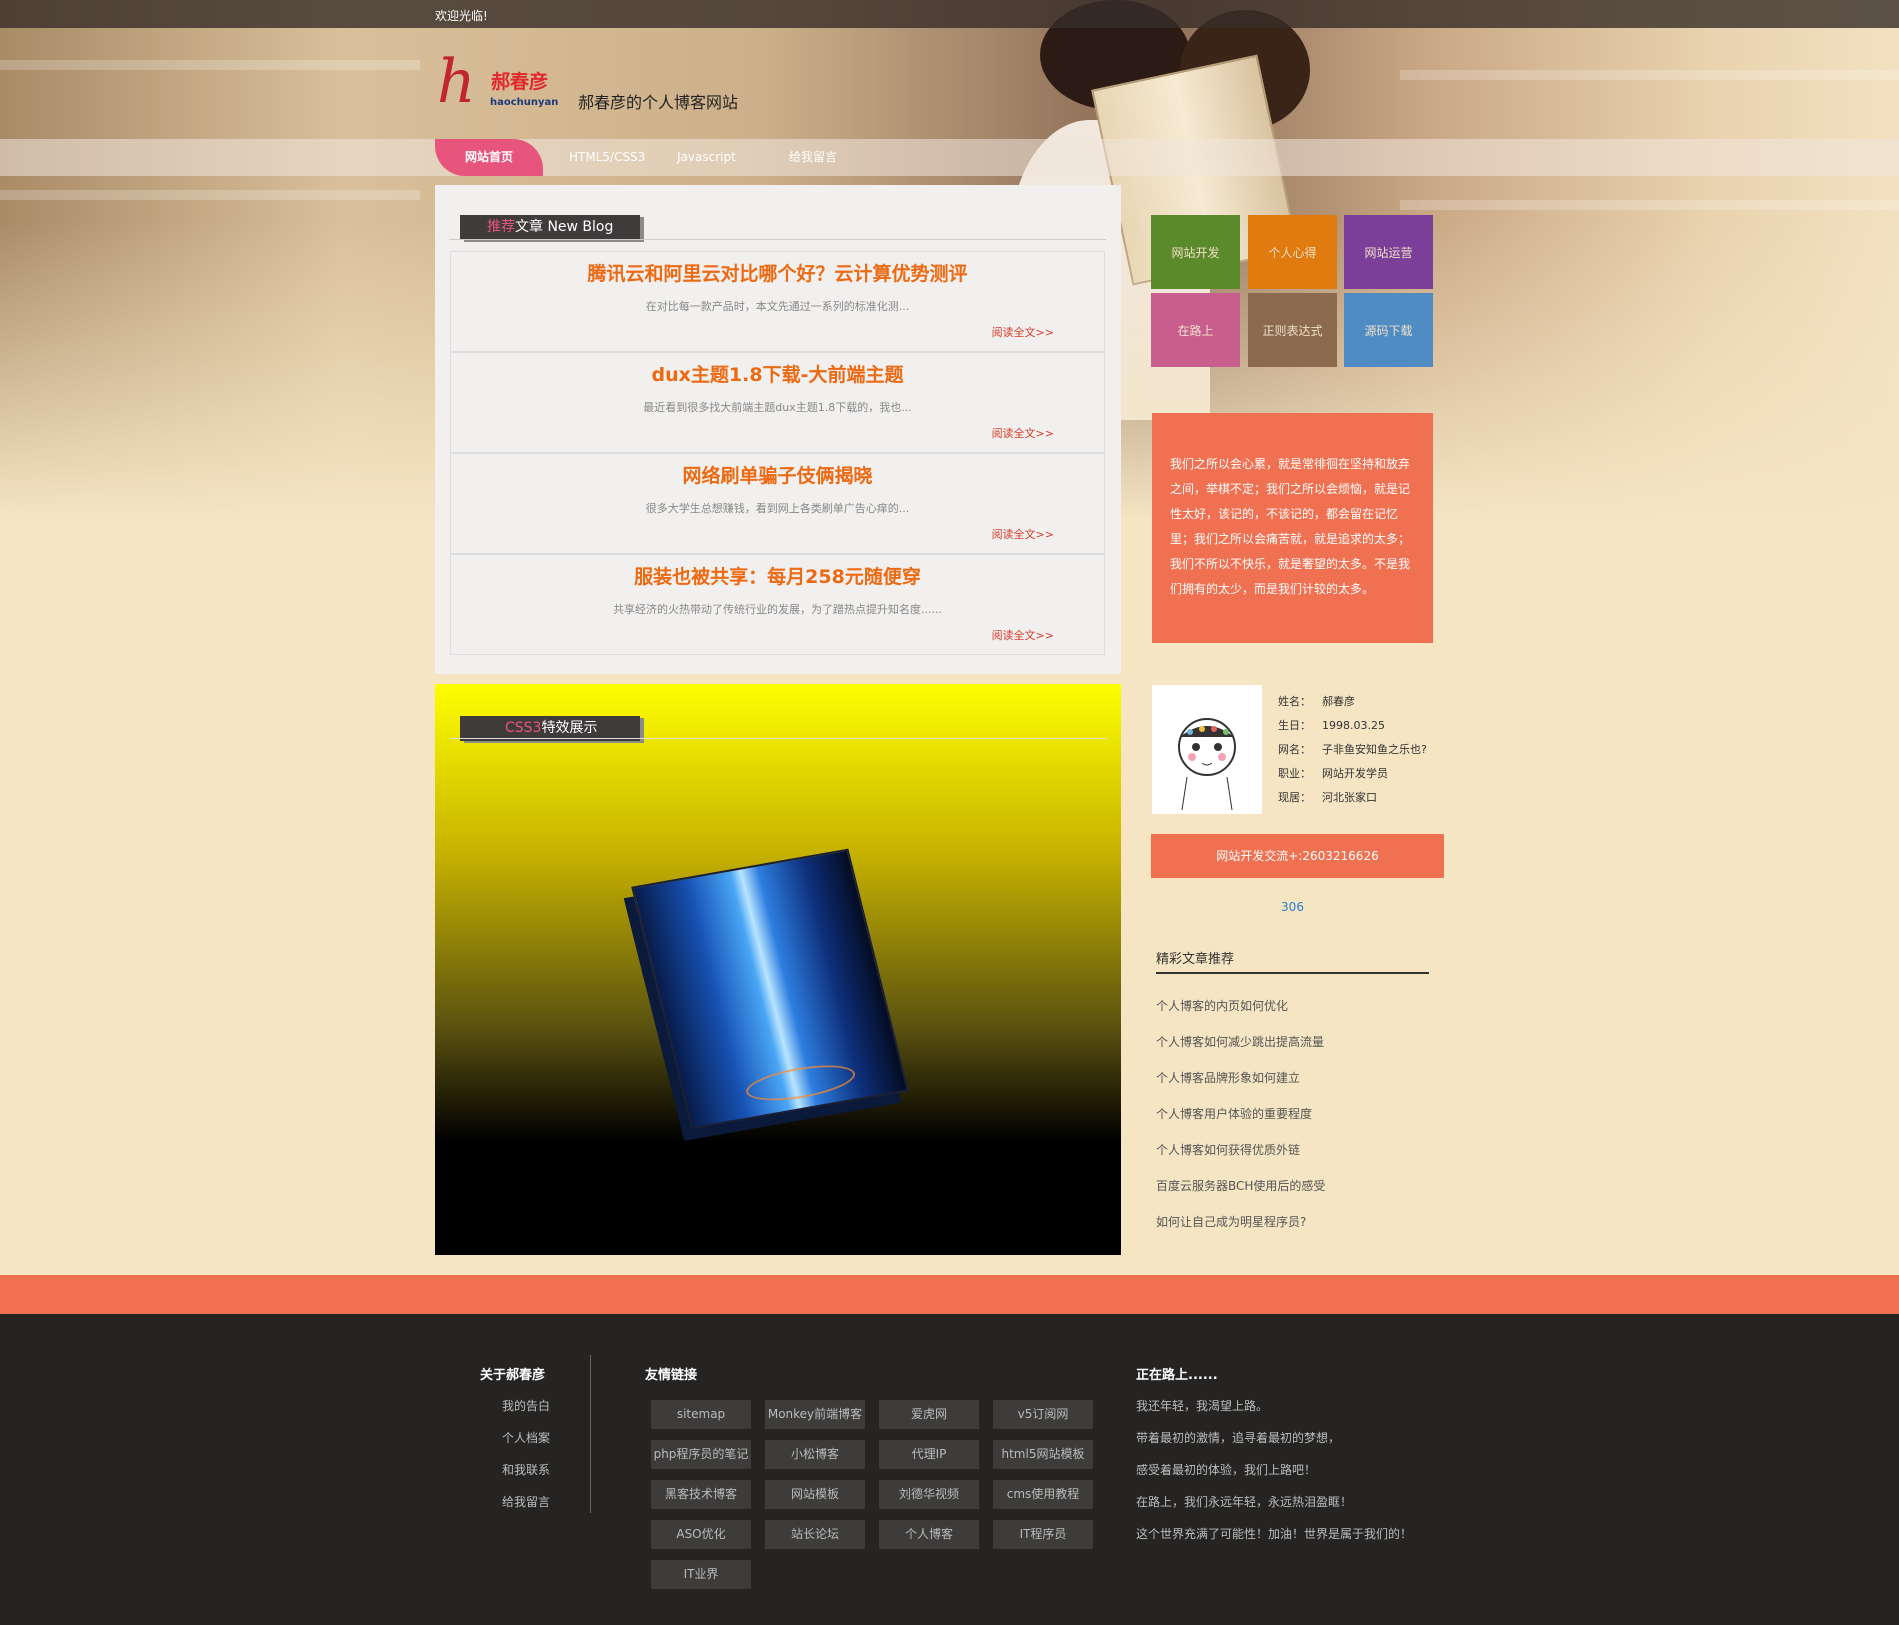 The image size is (1899, 1625). I want to click on footer-about-title: 关于郝春彦, so click(513, 1375).